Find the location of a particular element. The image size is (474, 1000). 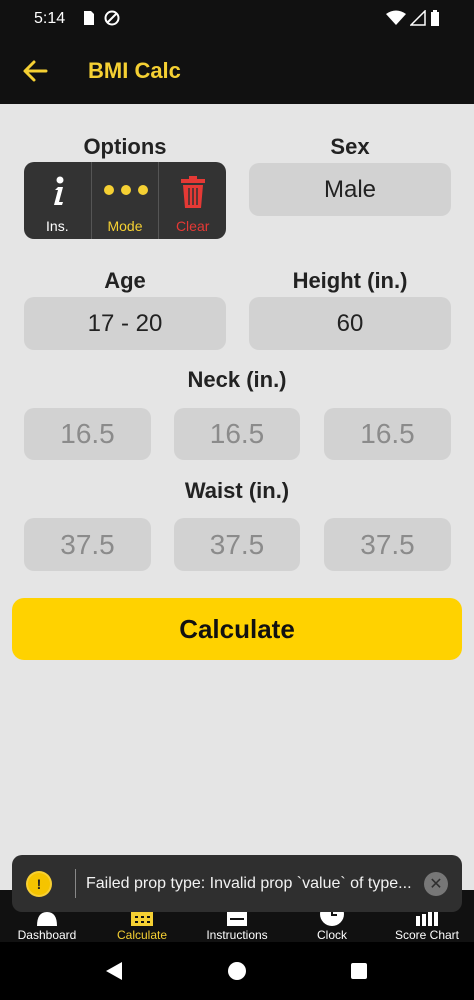

more-dots-icon is located at coordinates (125, 190).